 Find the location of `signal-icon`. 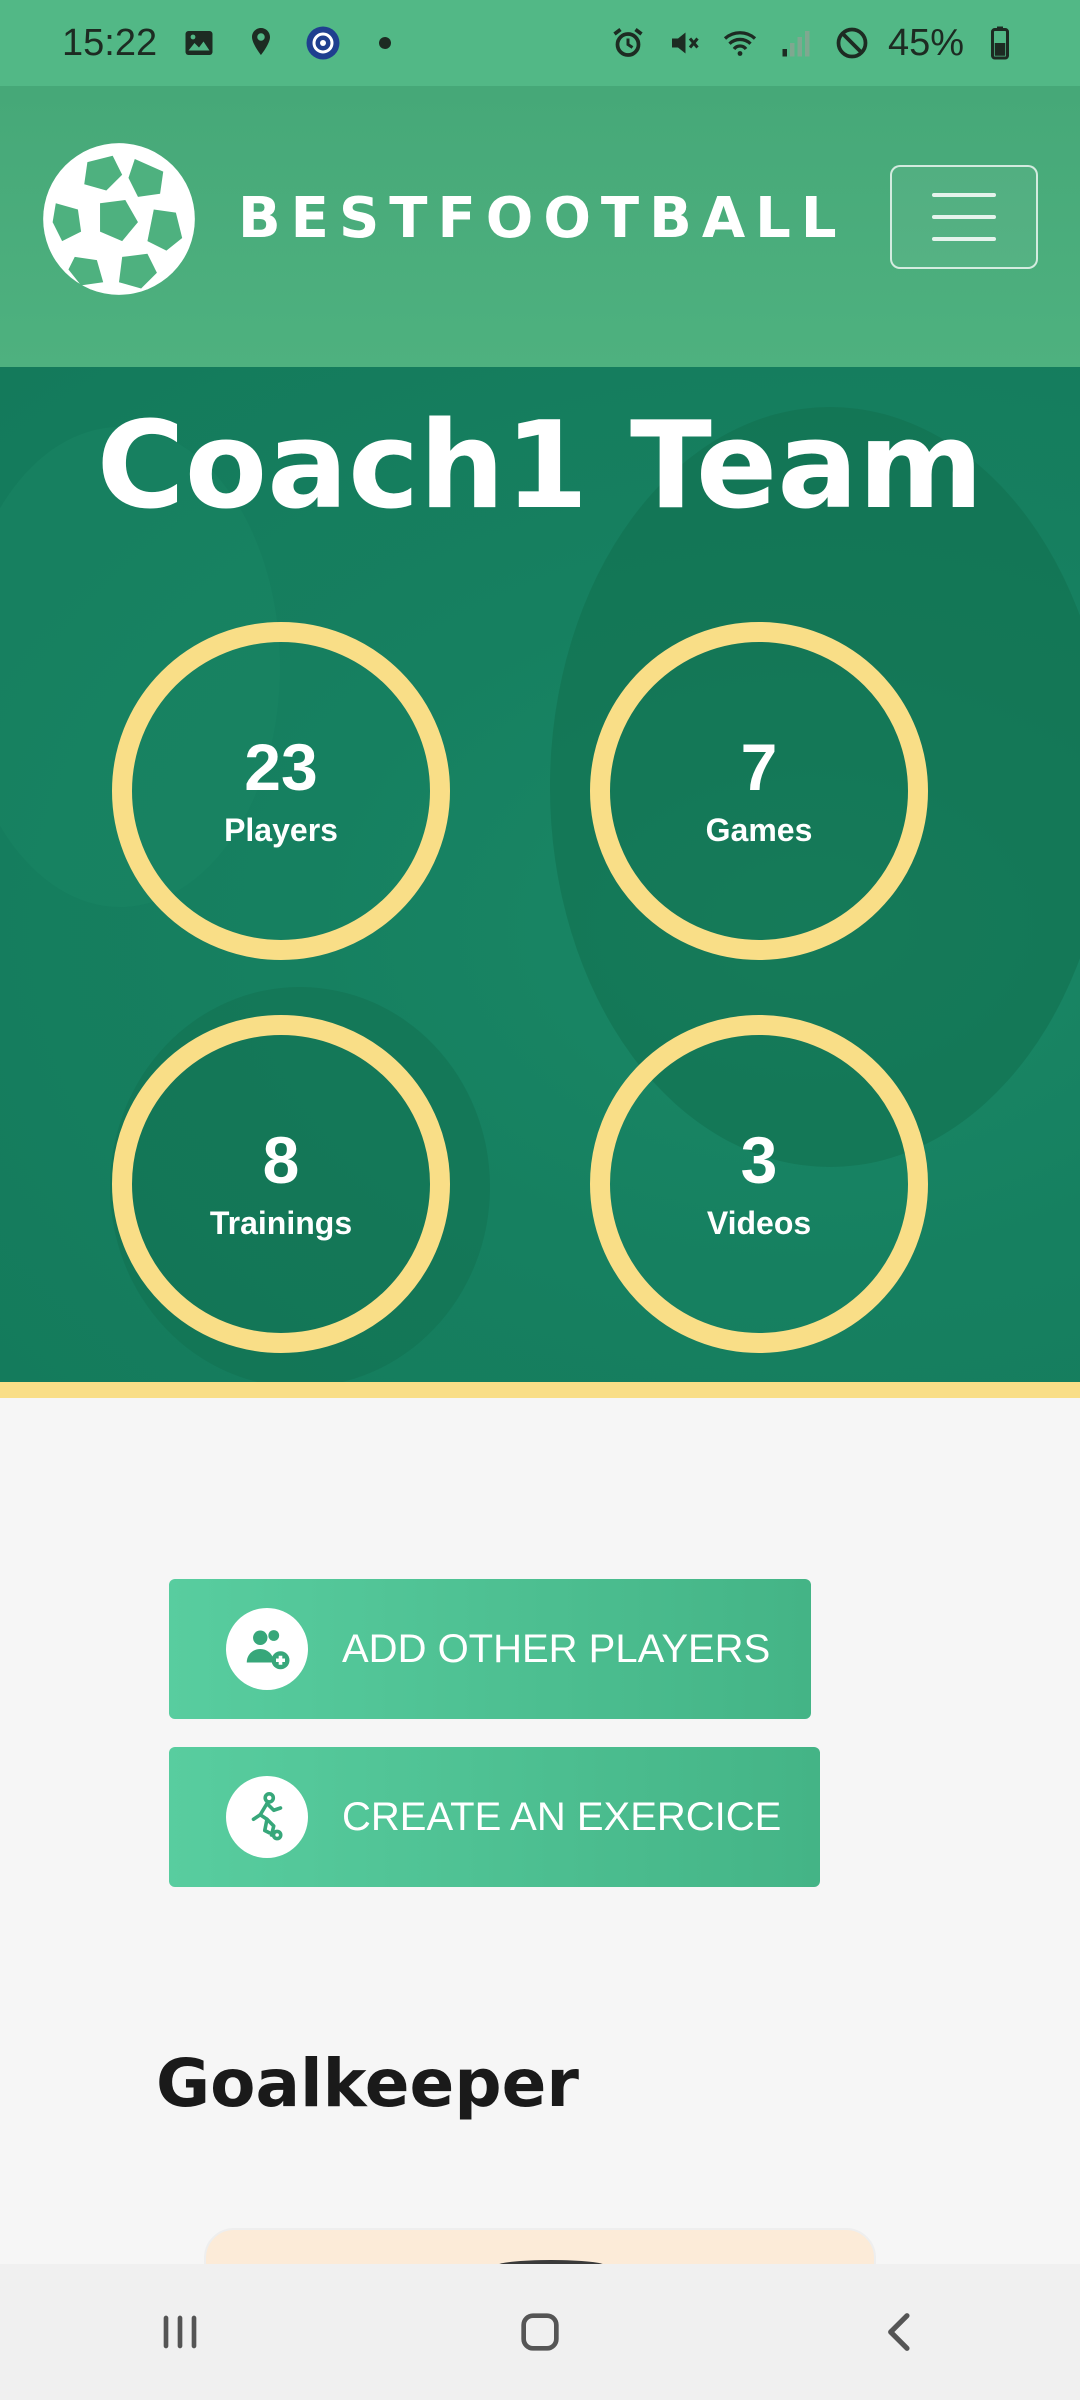

signal-icon is located at coordinates (796, 43).